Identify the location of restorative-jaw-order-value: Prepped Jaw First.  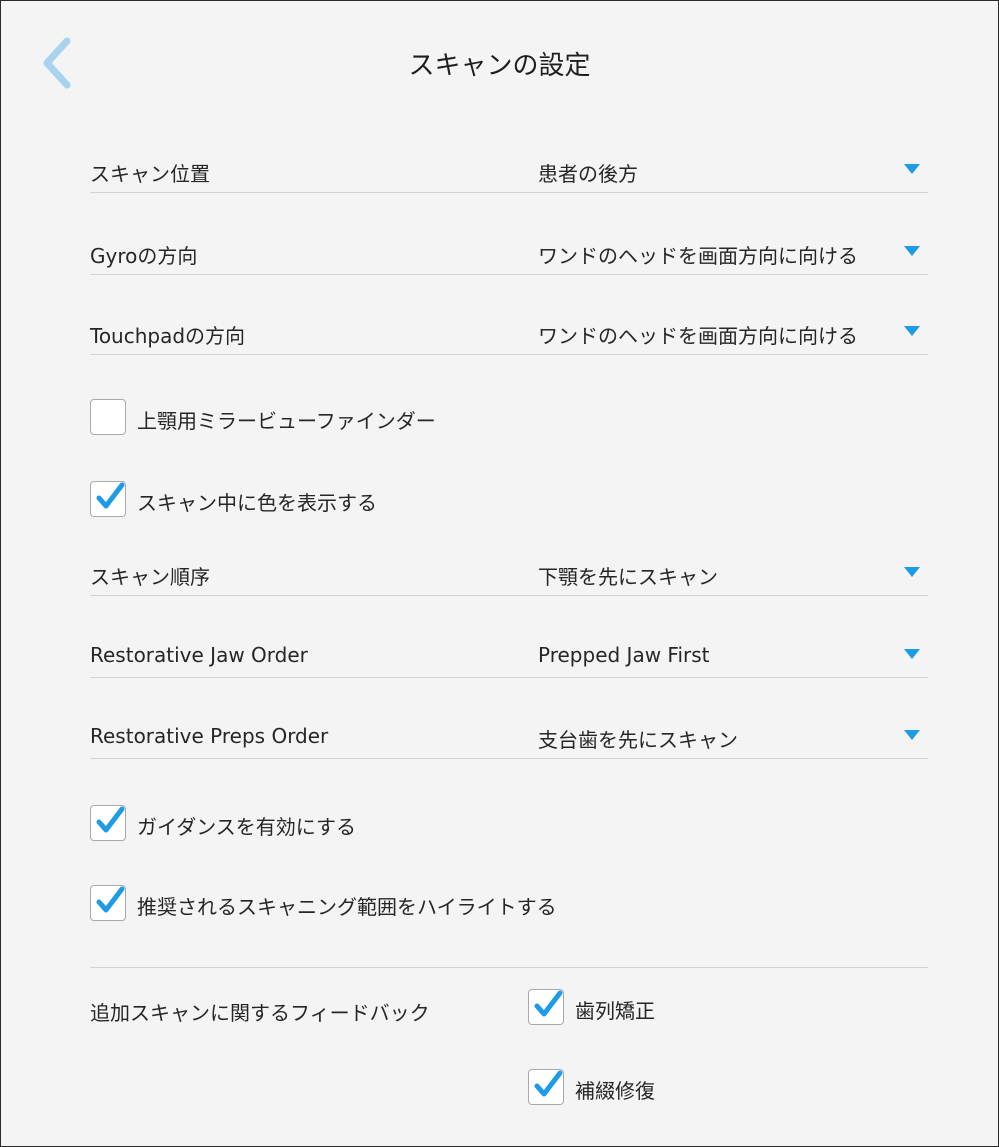
(624, 655).